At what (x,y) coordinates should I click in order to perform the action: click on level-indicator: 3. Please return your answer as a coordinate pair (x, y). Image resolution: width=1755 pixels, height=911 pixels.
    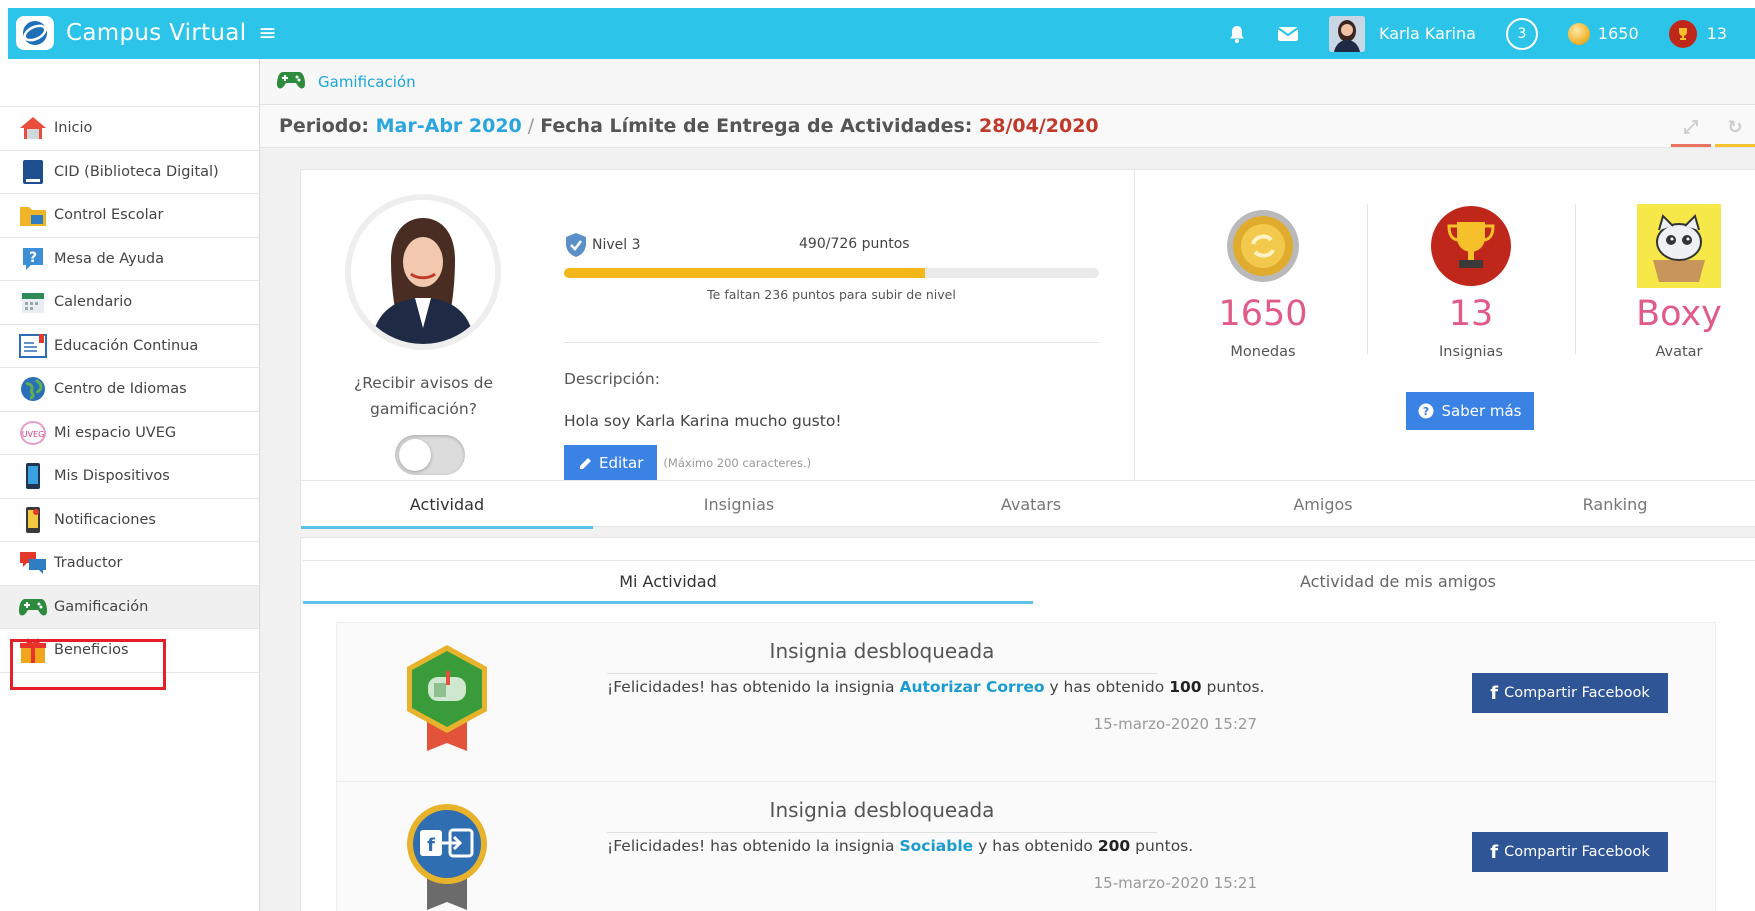
    Looking at the image, I should click on (1521, 33).